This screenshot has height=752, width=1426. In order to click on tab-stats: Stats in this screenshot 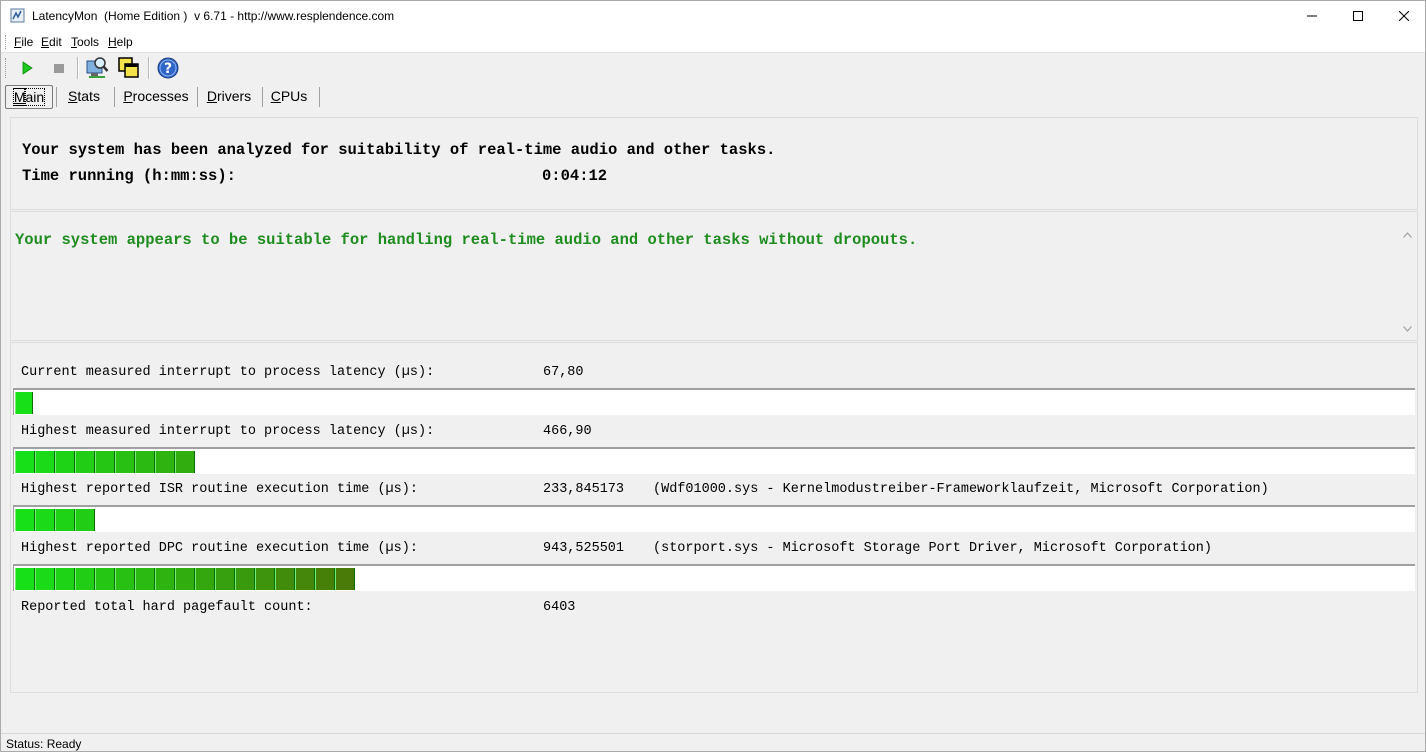, I will do `click(84, 96)`.